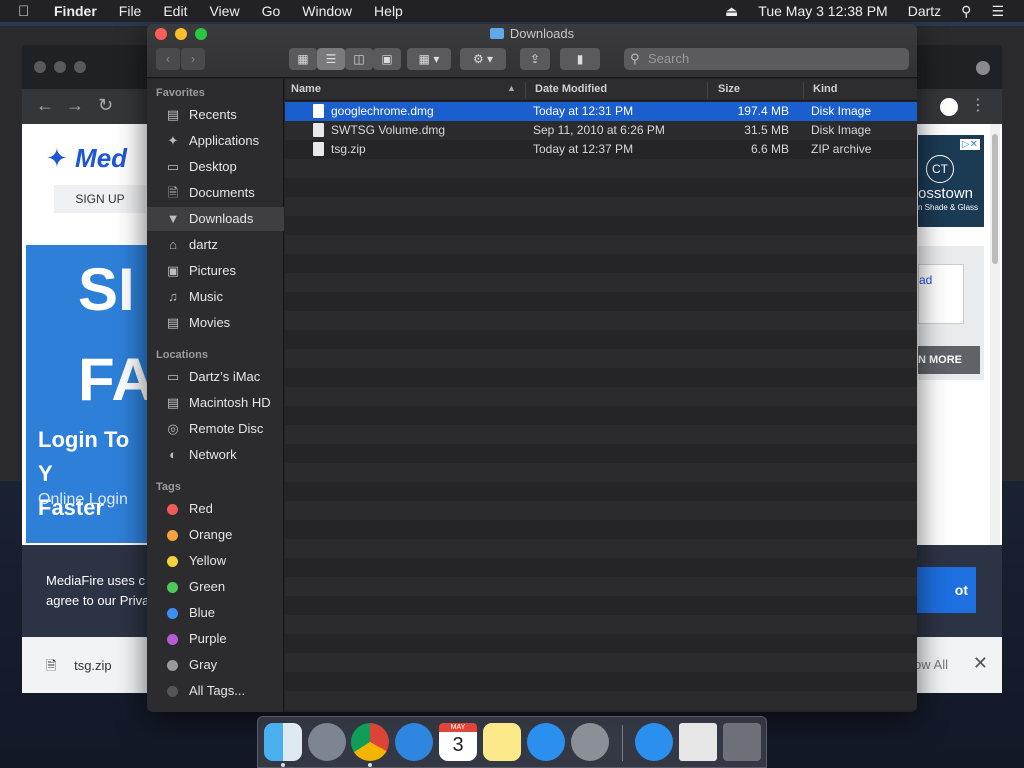 The height and width of the screenshot is (768, 1024). What do you see at coordinates (215, 193) in the screenshot?
I see `sidebar-item-documents: 🗎 Documents` at bounding box center [215, 193].